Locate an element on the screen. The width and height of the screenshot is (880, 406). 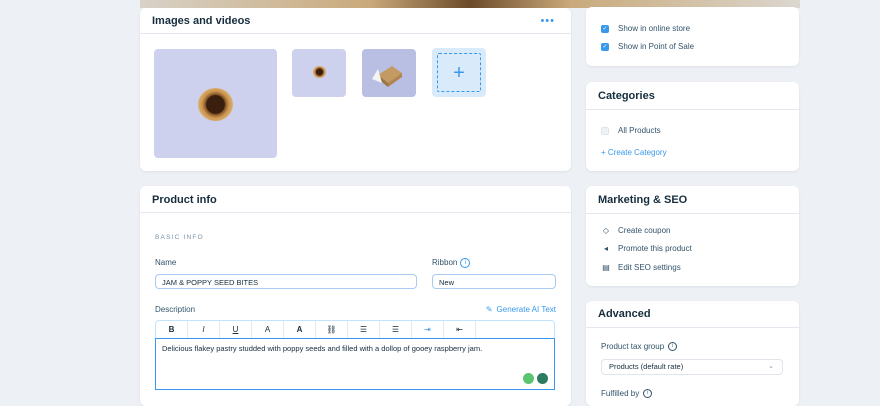
online-store-row: ✓ Show in online store is located at coordinates (645, 28).